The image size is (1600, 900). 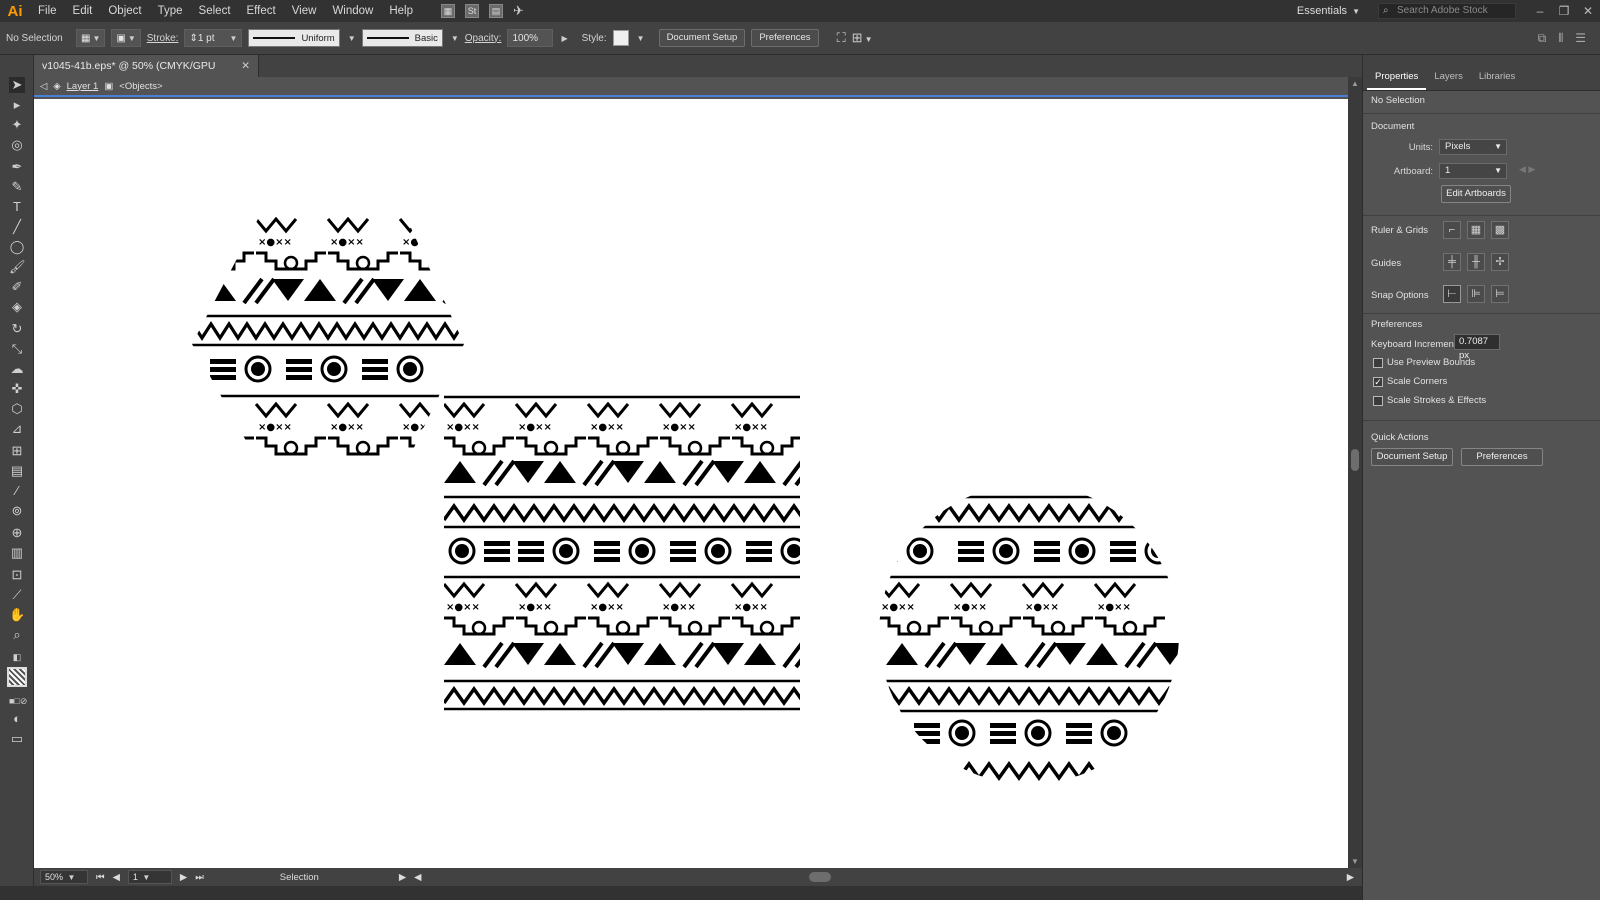 What do you see at coordinates (1431, 362) in the screenshot?
I see `use-preview-bounds-label: Use Preview Bounds` at bounding box center [1431, 362].